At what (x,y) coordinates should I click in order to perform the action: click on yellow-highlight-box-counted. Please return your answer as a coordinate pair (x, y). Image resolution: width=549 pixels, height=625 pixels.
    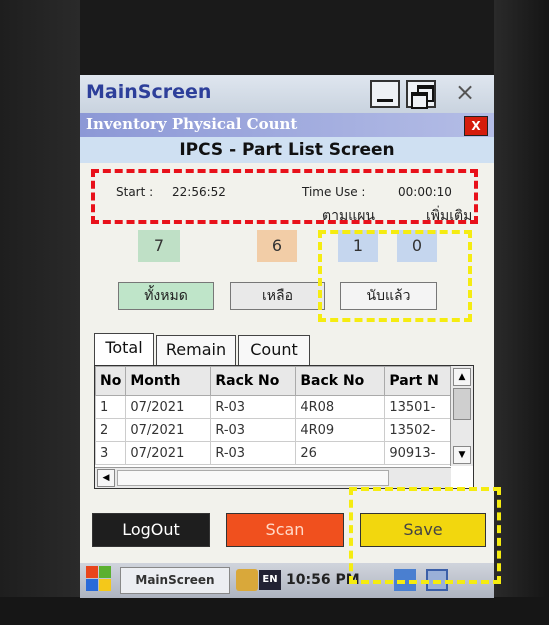
    Looking at the image, I should click on (395, 276).